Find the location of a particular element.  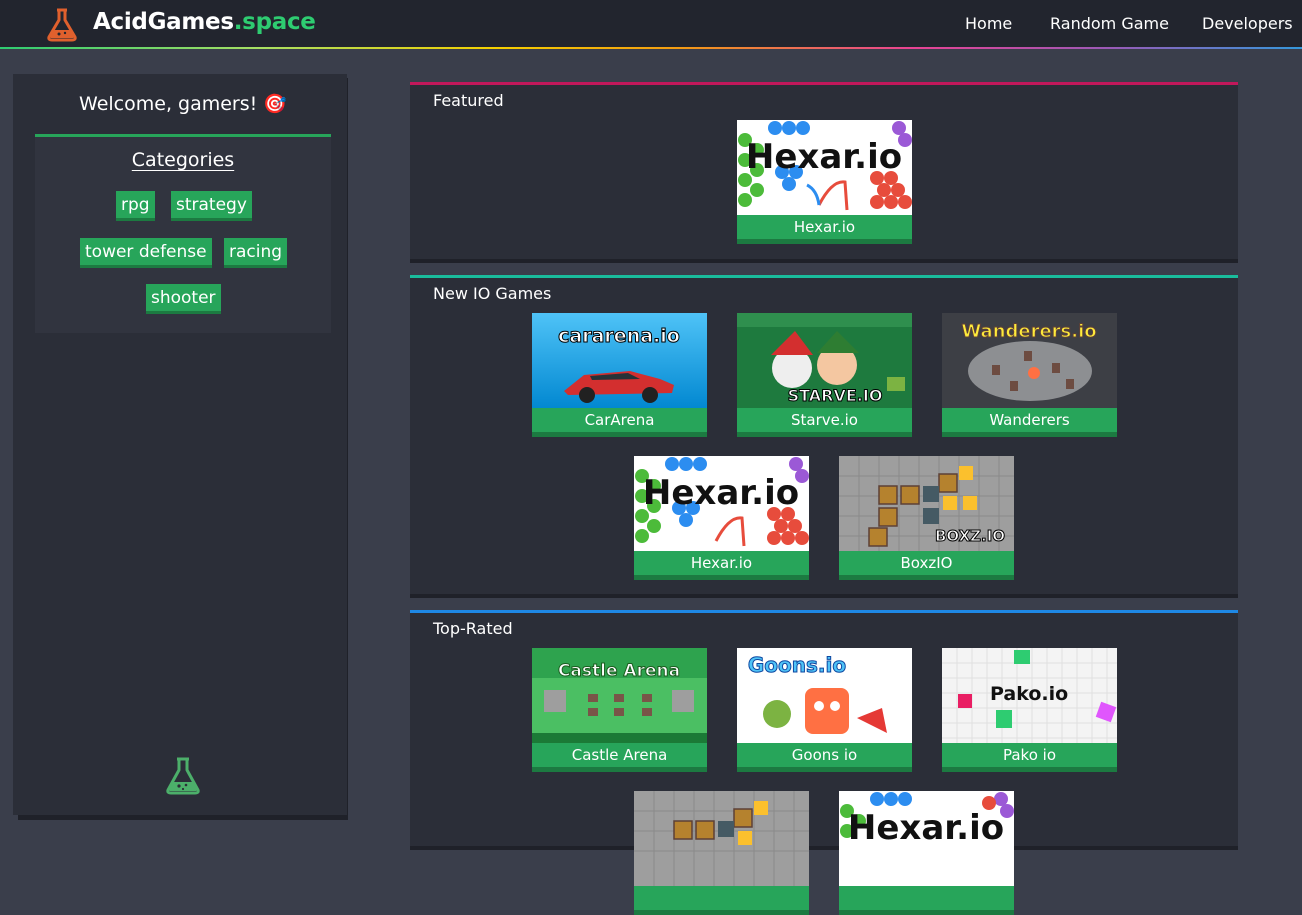

pako-thumbnail: Pako.io is located at coordinates (1029, 695).